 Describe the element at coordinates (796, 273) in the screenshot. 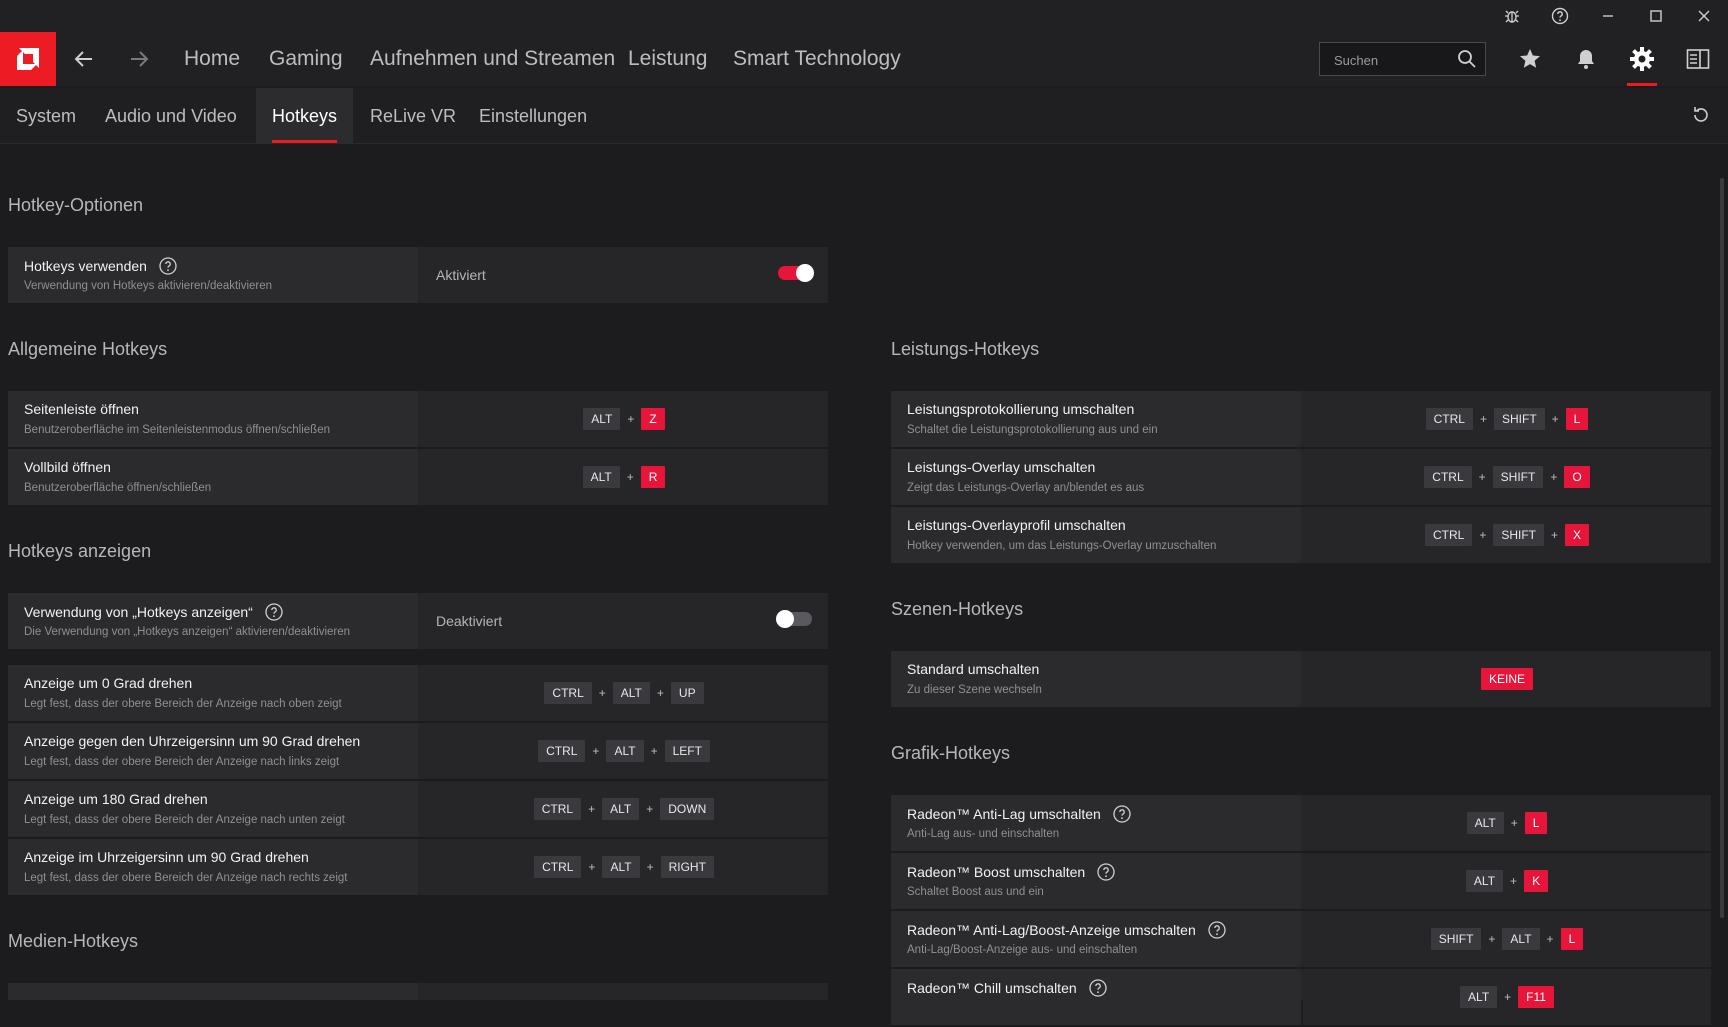

I see `hotkeys-toggle-switch` at that location.